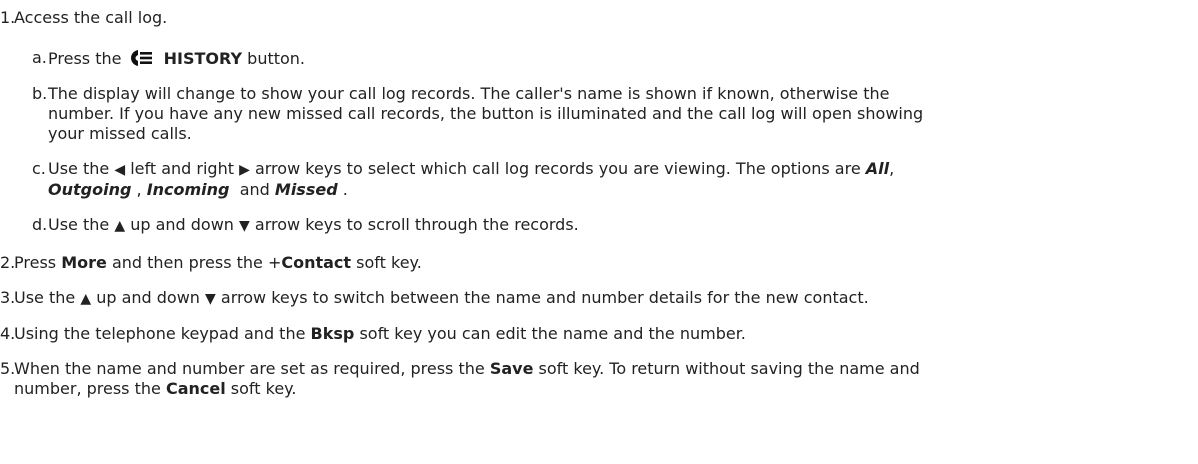  Describe the element at coordinates (8, 368) in the screenshot. I see `step-number: 5.` at that location.